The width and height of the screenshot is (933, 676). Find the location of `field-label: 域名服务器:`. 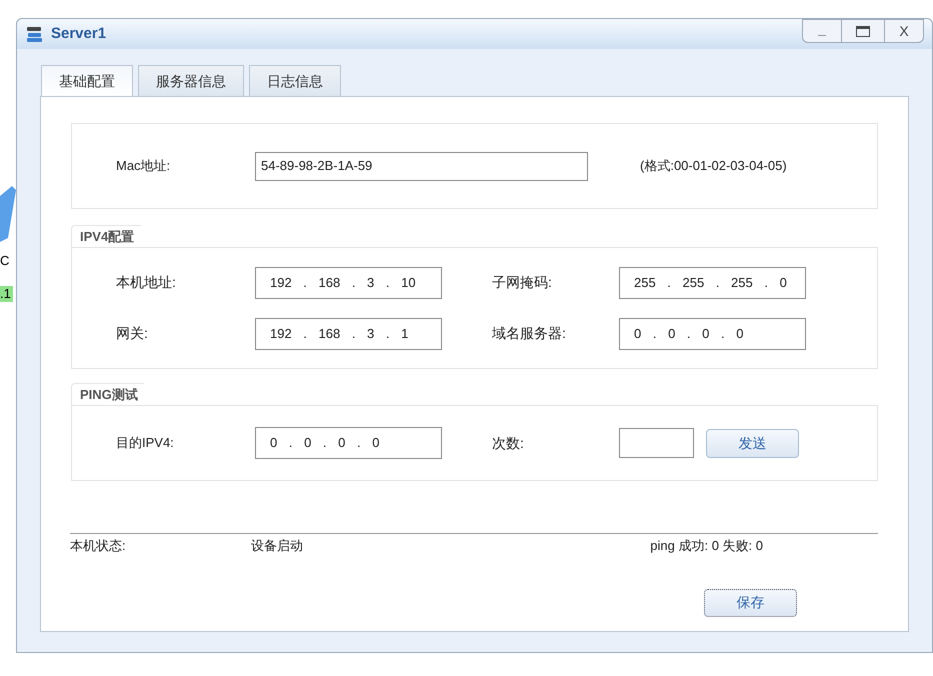

field-label: 域名服务器: is located at coordinates (529, 333).